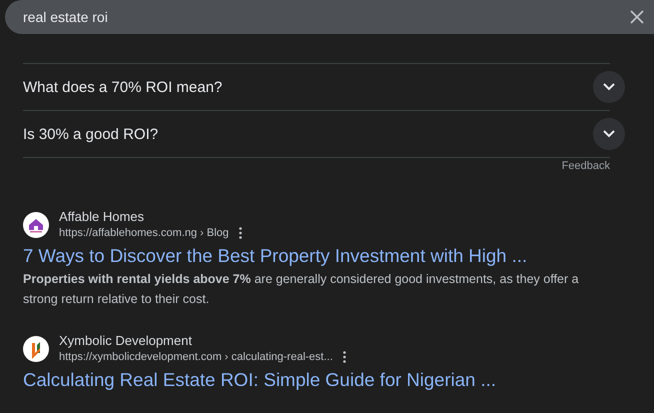 The width and height of the screenshot is (654, 413). Describe the element at coordinates (36, 349) in the screenshot. I see `stripes-logo-icon` at that location.